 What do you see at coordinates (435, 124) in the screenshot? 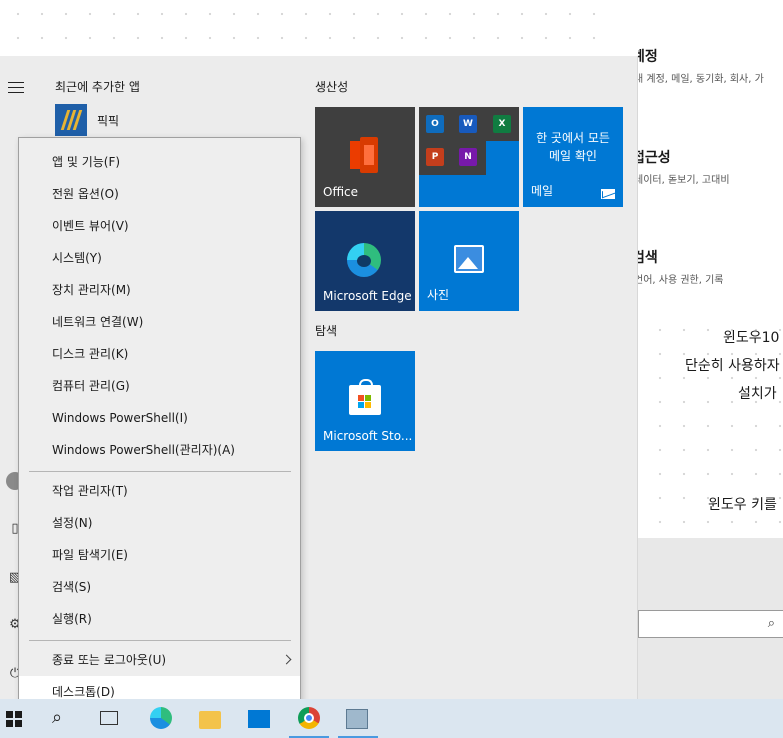
I see `outlook-icon: O` at bounding box center [435, 124].